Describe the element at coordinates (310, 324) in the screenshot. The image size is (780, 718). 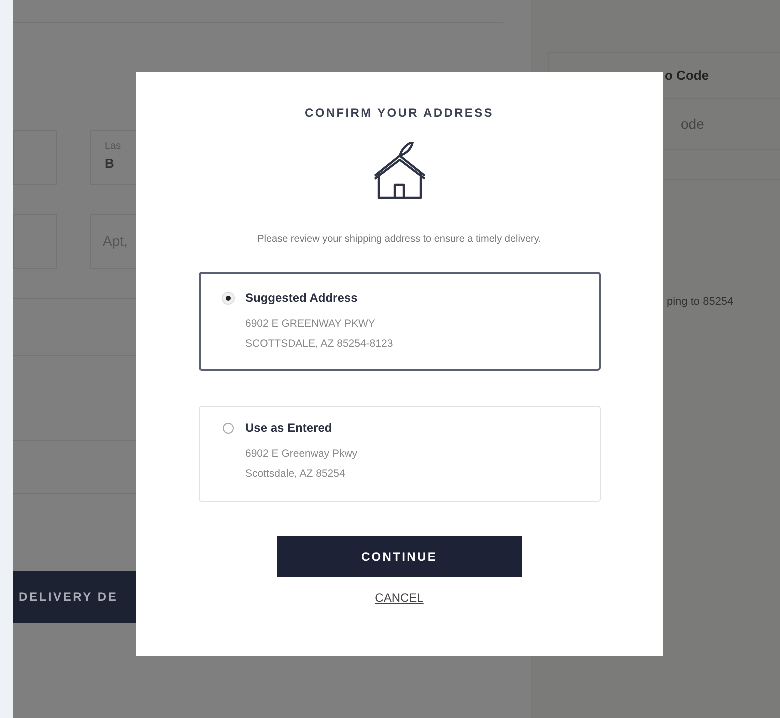
I see `address-line: 6902 E GREENWAY PKWY` at that location.